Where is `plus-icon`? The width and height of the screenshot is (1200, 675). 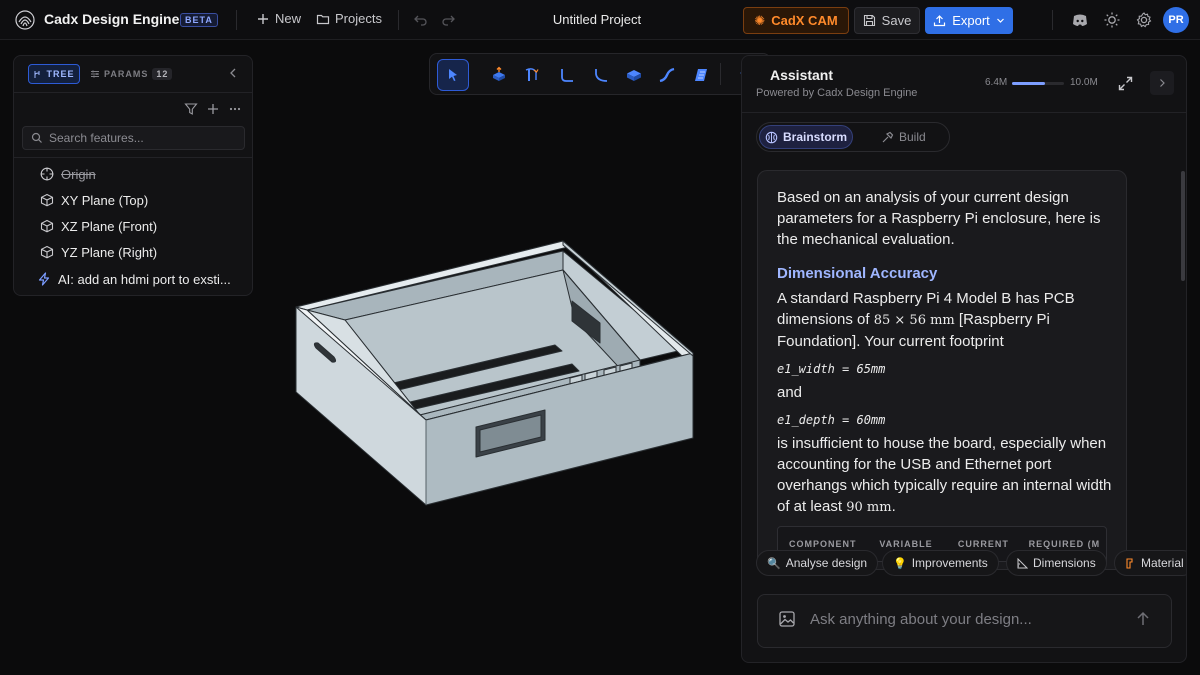
plus-icon is located at coordinates (213, 109).